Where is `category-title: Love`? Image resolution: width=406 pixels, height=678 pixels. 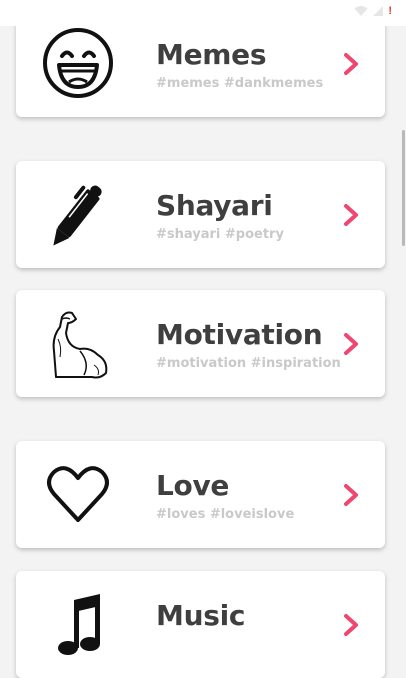 category-title: Love is located at coordinates (193, 485).